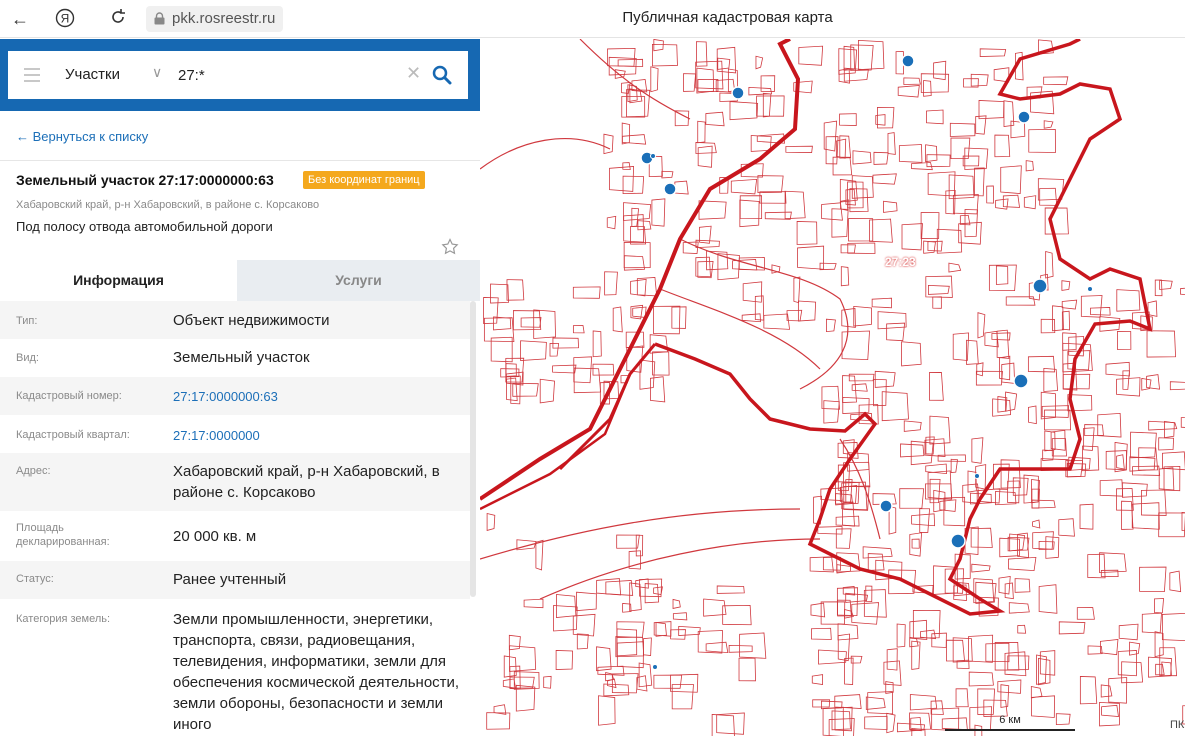 The image size is (1185, 736). I want to click on cadastral-number-link: 27:17:0000000:63, so click(318, 396).